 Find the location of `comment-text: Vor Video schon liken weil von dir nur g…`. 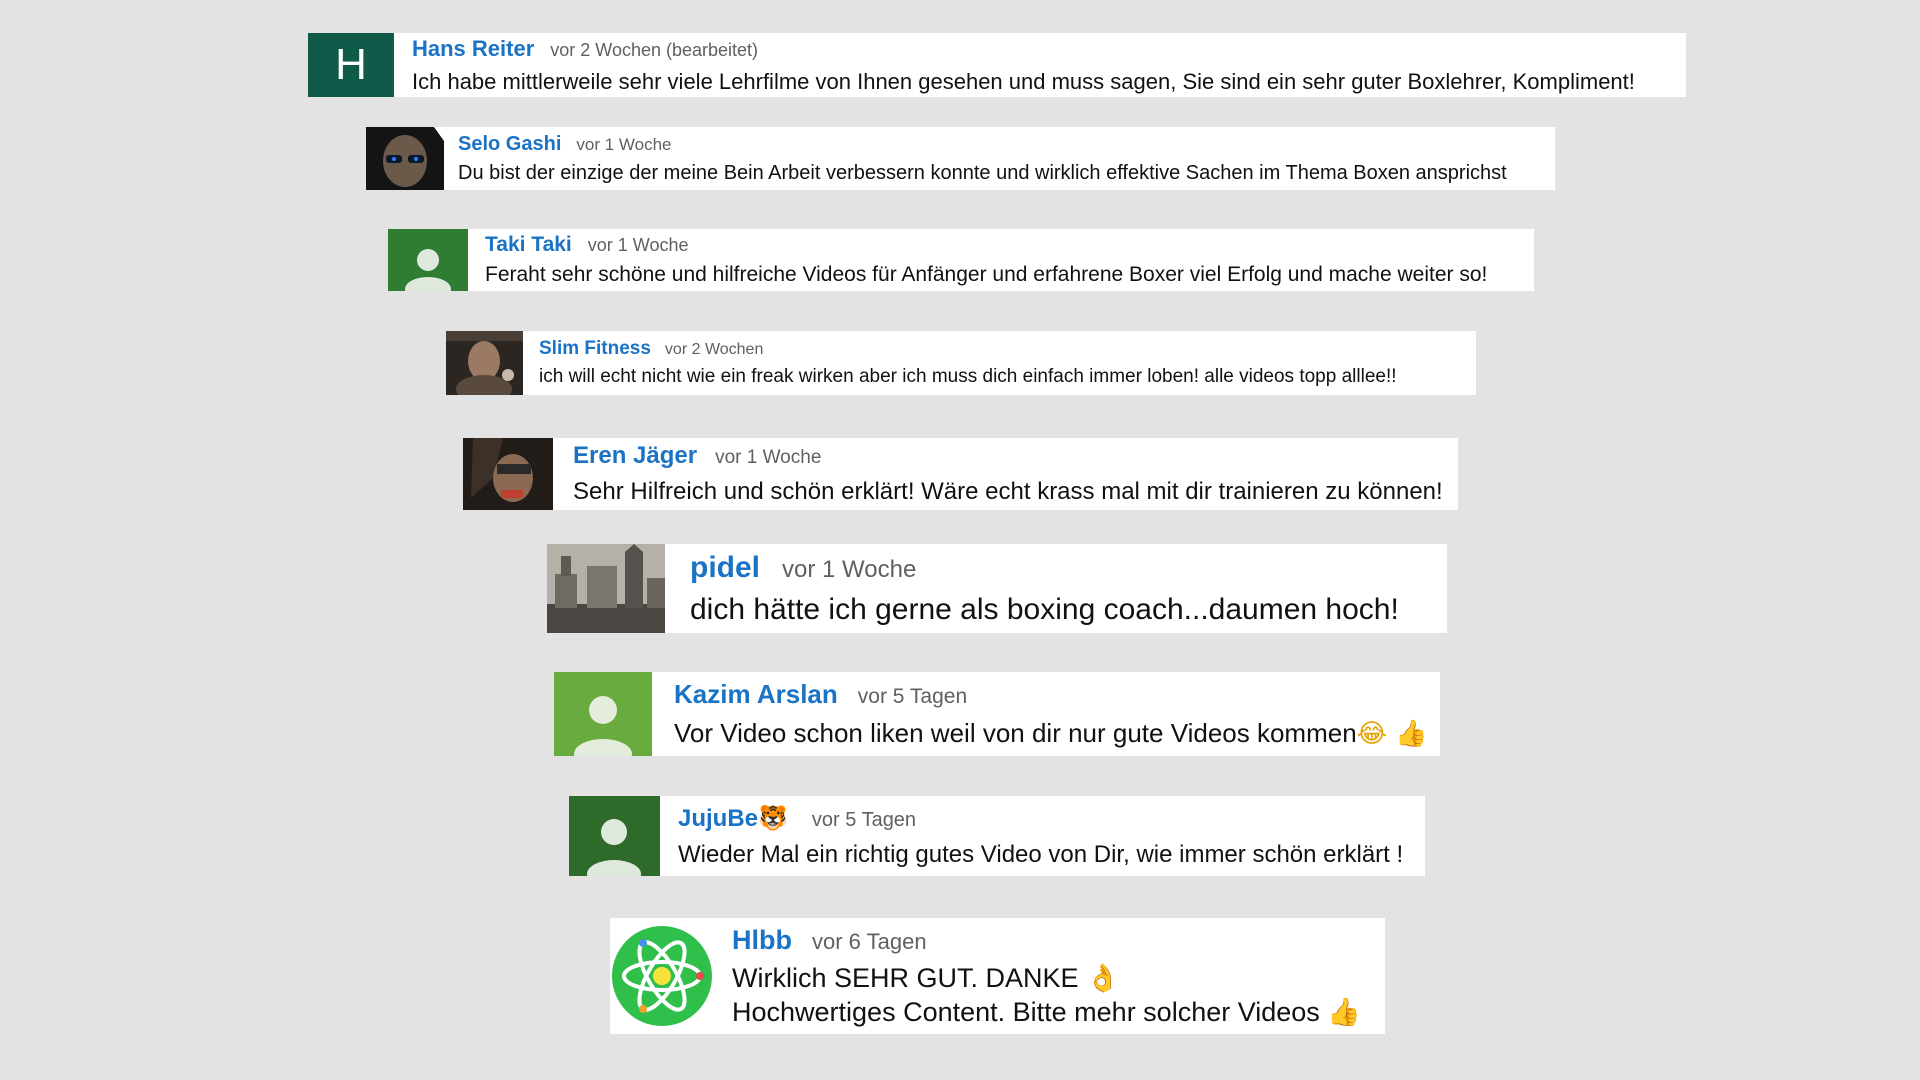

comment-text: Vor Video schon liken weil von dir nur g… is located at coordinates (1053, 733).